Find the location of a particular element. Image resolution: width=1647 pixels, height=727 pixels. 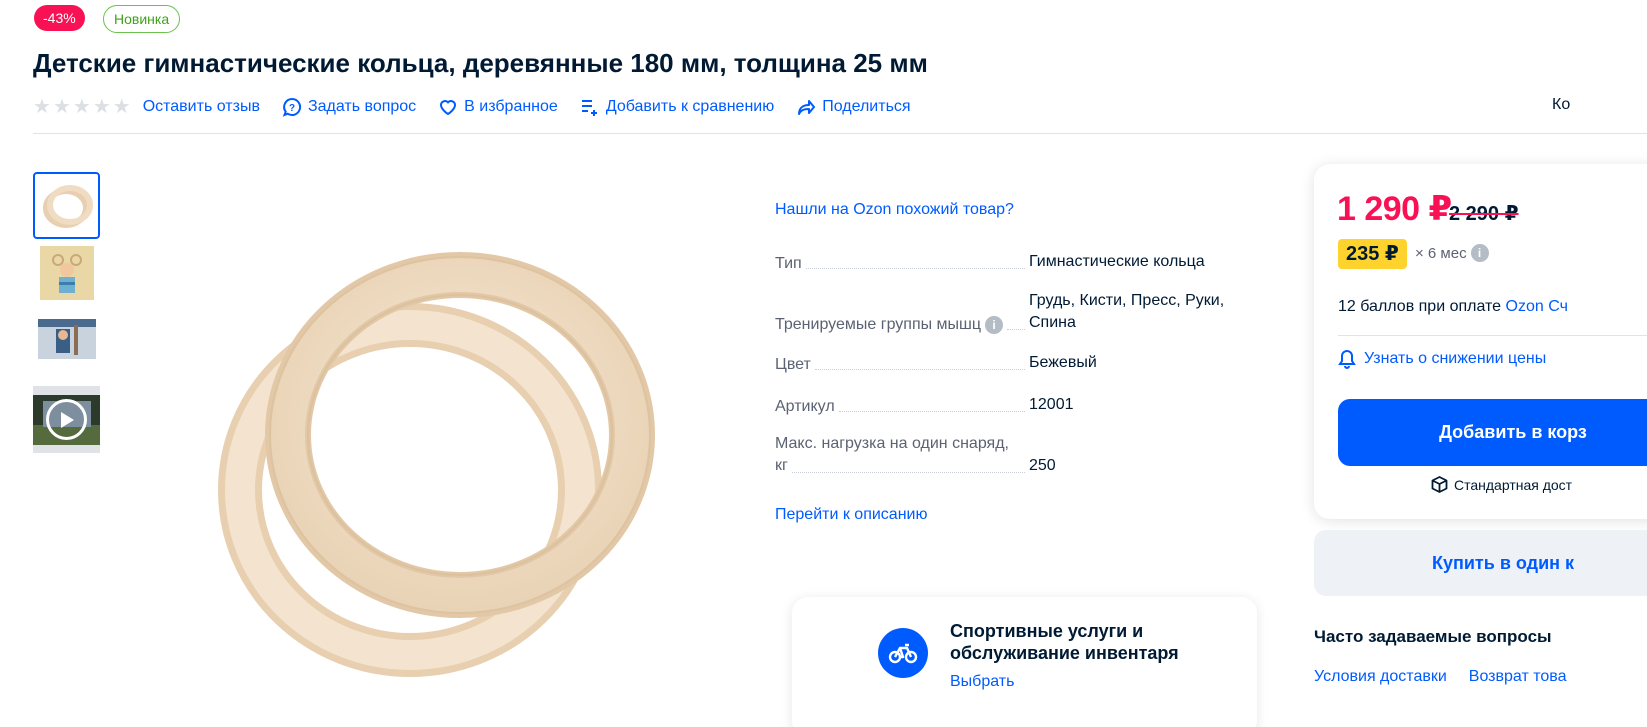

spec-value: Гимнастические кольца is located at coordinates (1117, 261).